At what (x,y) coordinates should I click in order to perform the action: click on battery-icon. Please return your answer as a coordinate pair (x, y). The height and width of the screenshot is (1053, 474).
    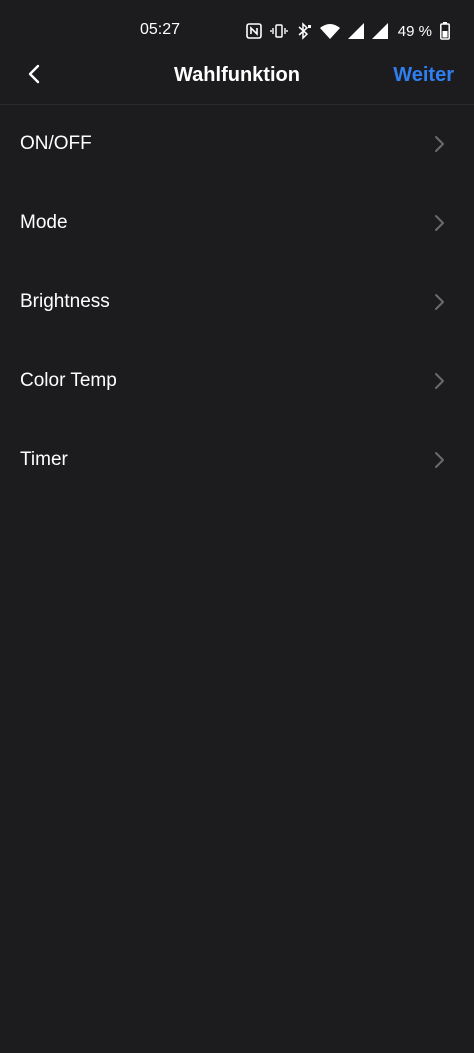
    Looking at the image, I should click on (445, 31).